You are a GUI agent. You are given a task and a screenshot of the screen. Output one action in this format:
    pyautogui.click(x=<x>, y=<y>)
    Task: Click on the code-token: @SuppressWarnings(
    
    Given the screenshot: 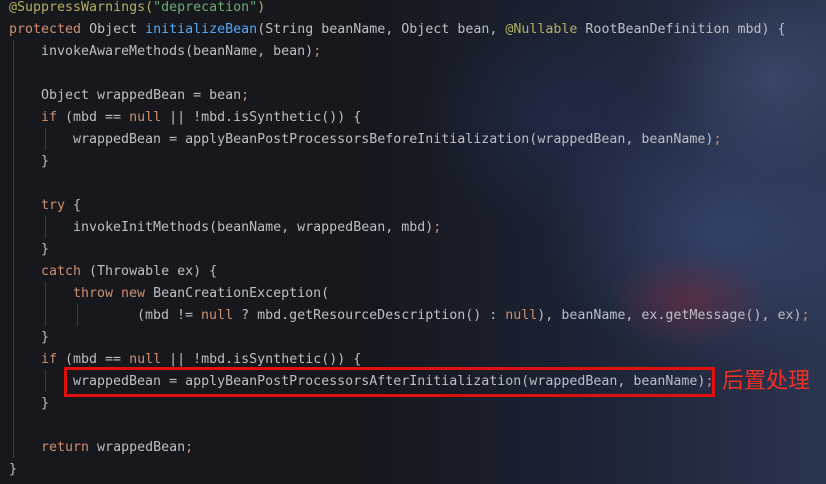 What is the action you would take?
    pyautogui.click(x=81, y=7)
    